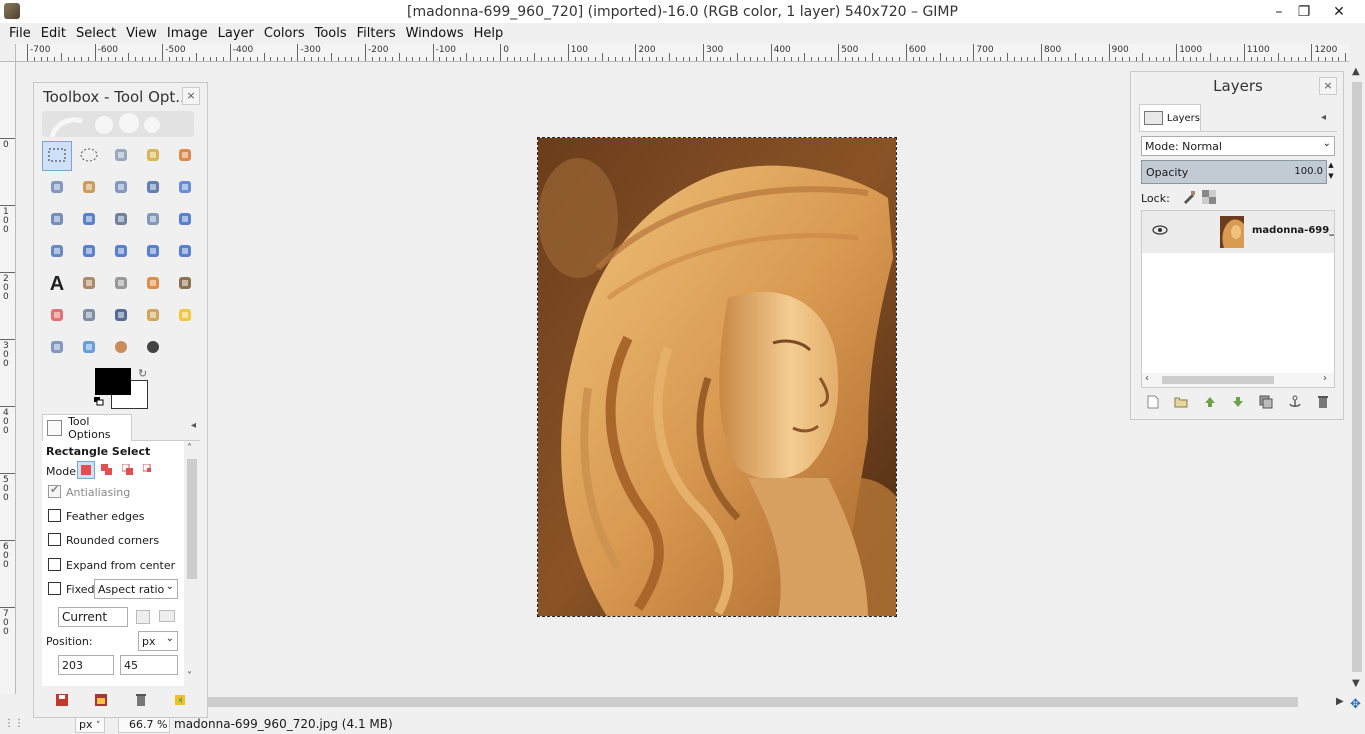 This screenshot has height=734, width=1365. What do you see at coordinates (1210, 402) in the screenshot?
I see `raise-layer-icon` at bounding box center [1210, 402].